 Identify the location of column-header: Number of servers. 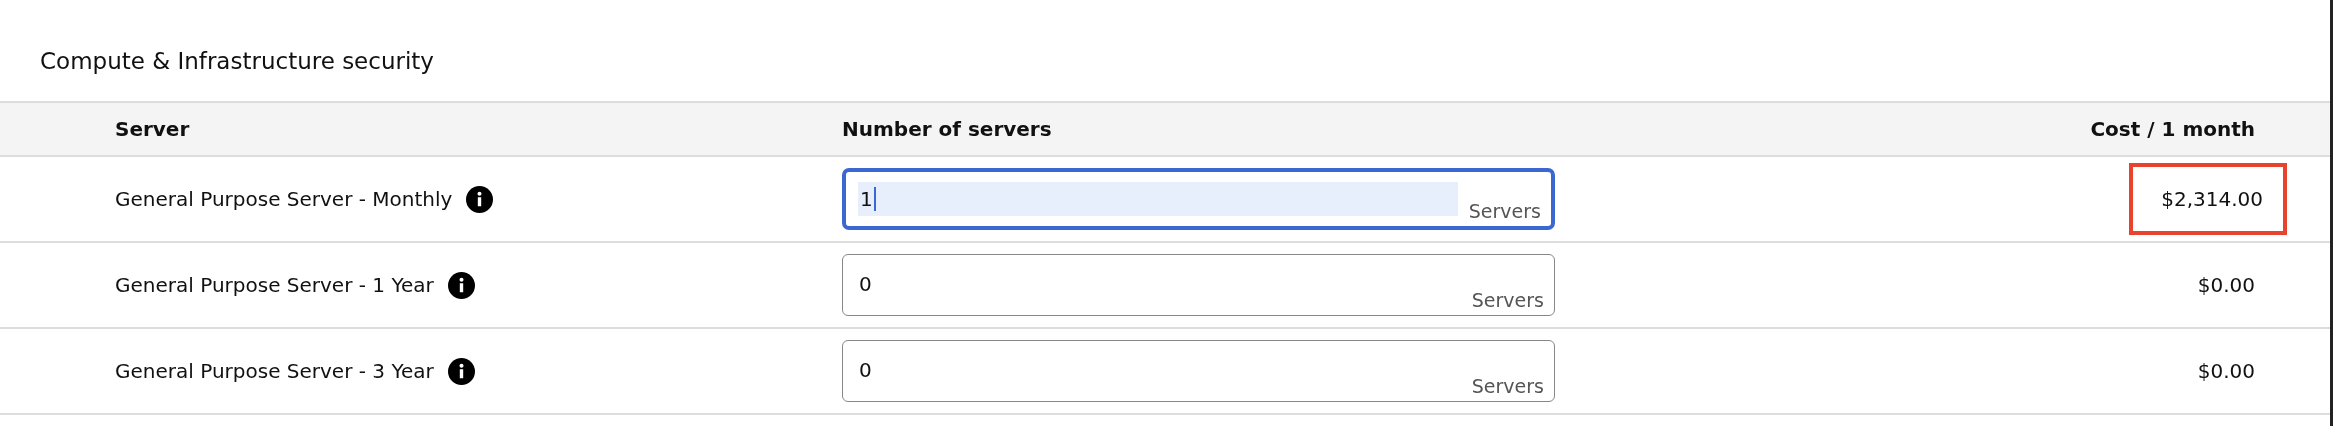
(947, 129).